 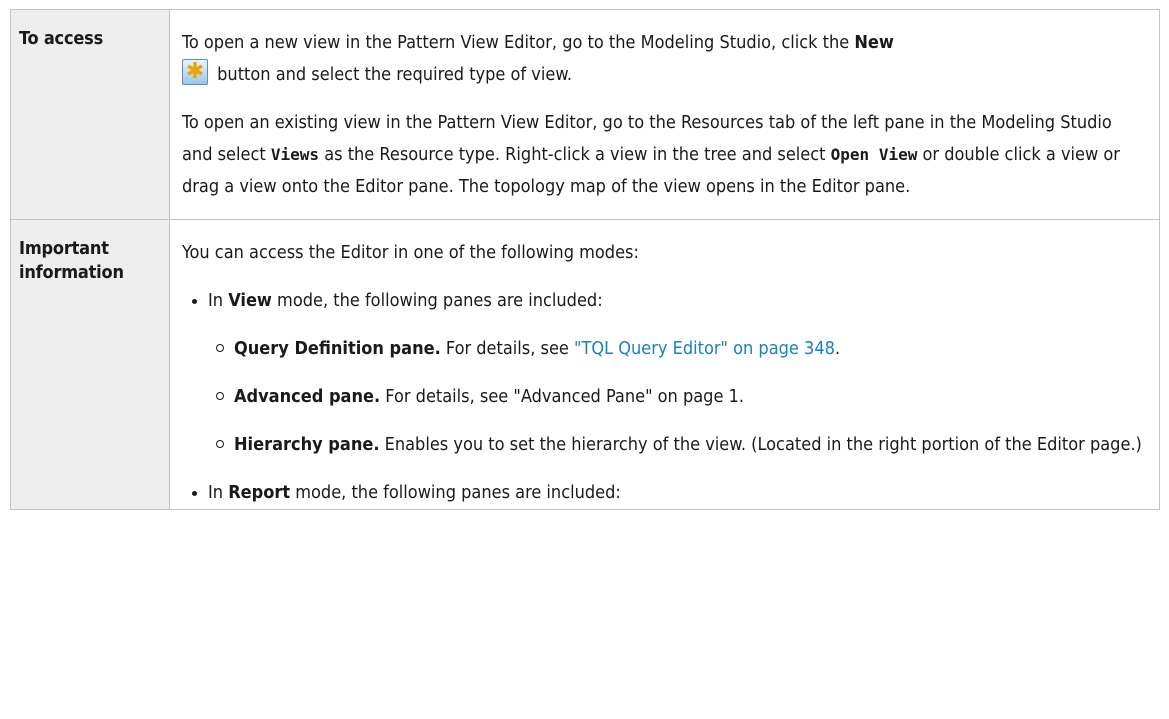 What do you see at coordinates (704, 348) in the screenshot?
I see `tql-query-editor-link: "TQL Query Editor" on page 348` at bounding box center [704, 348].